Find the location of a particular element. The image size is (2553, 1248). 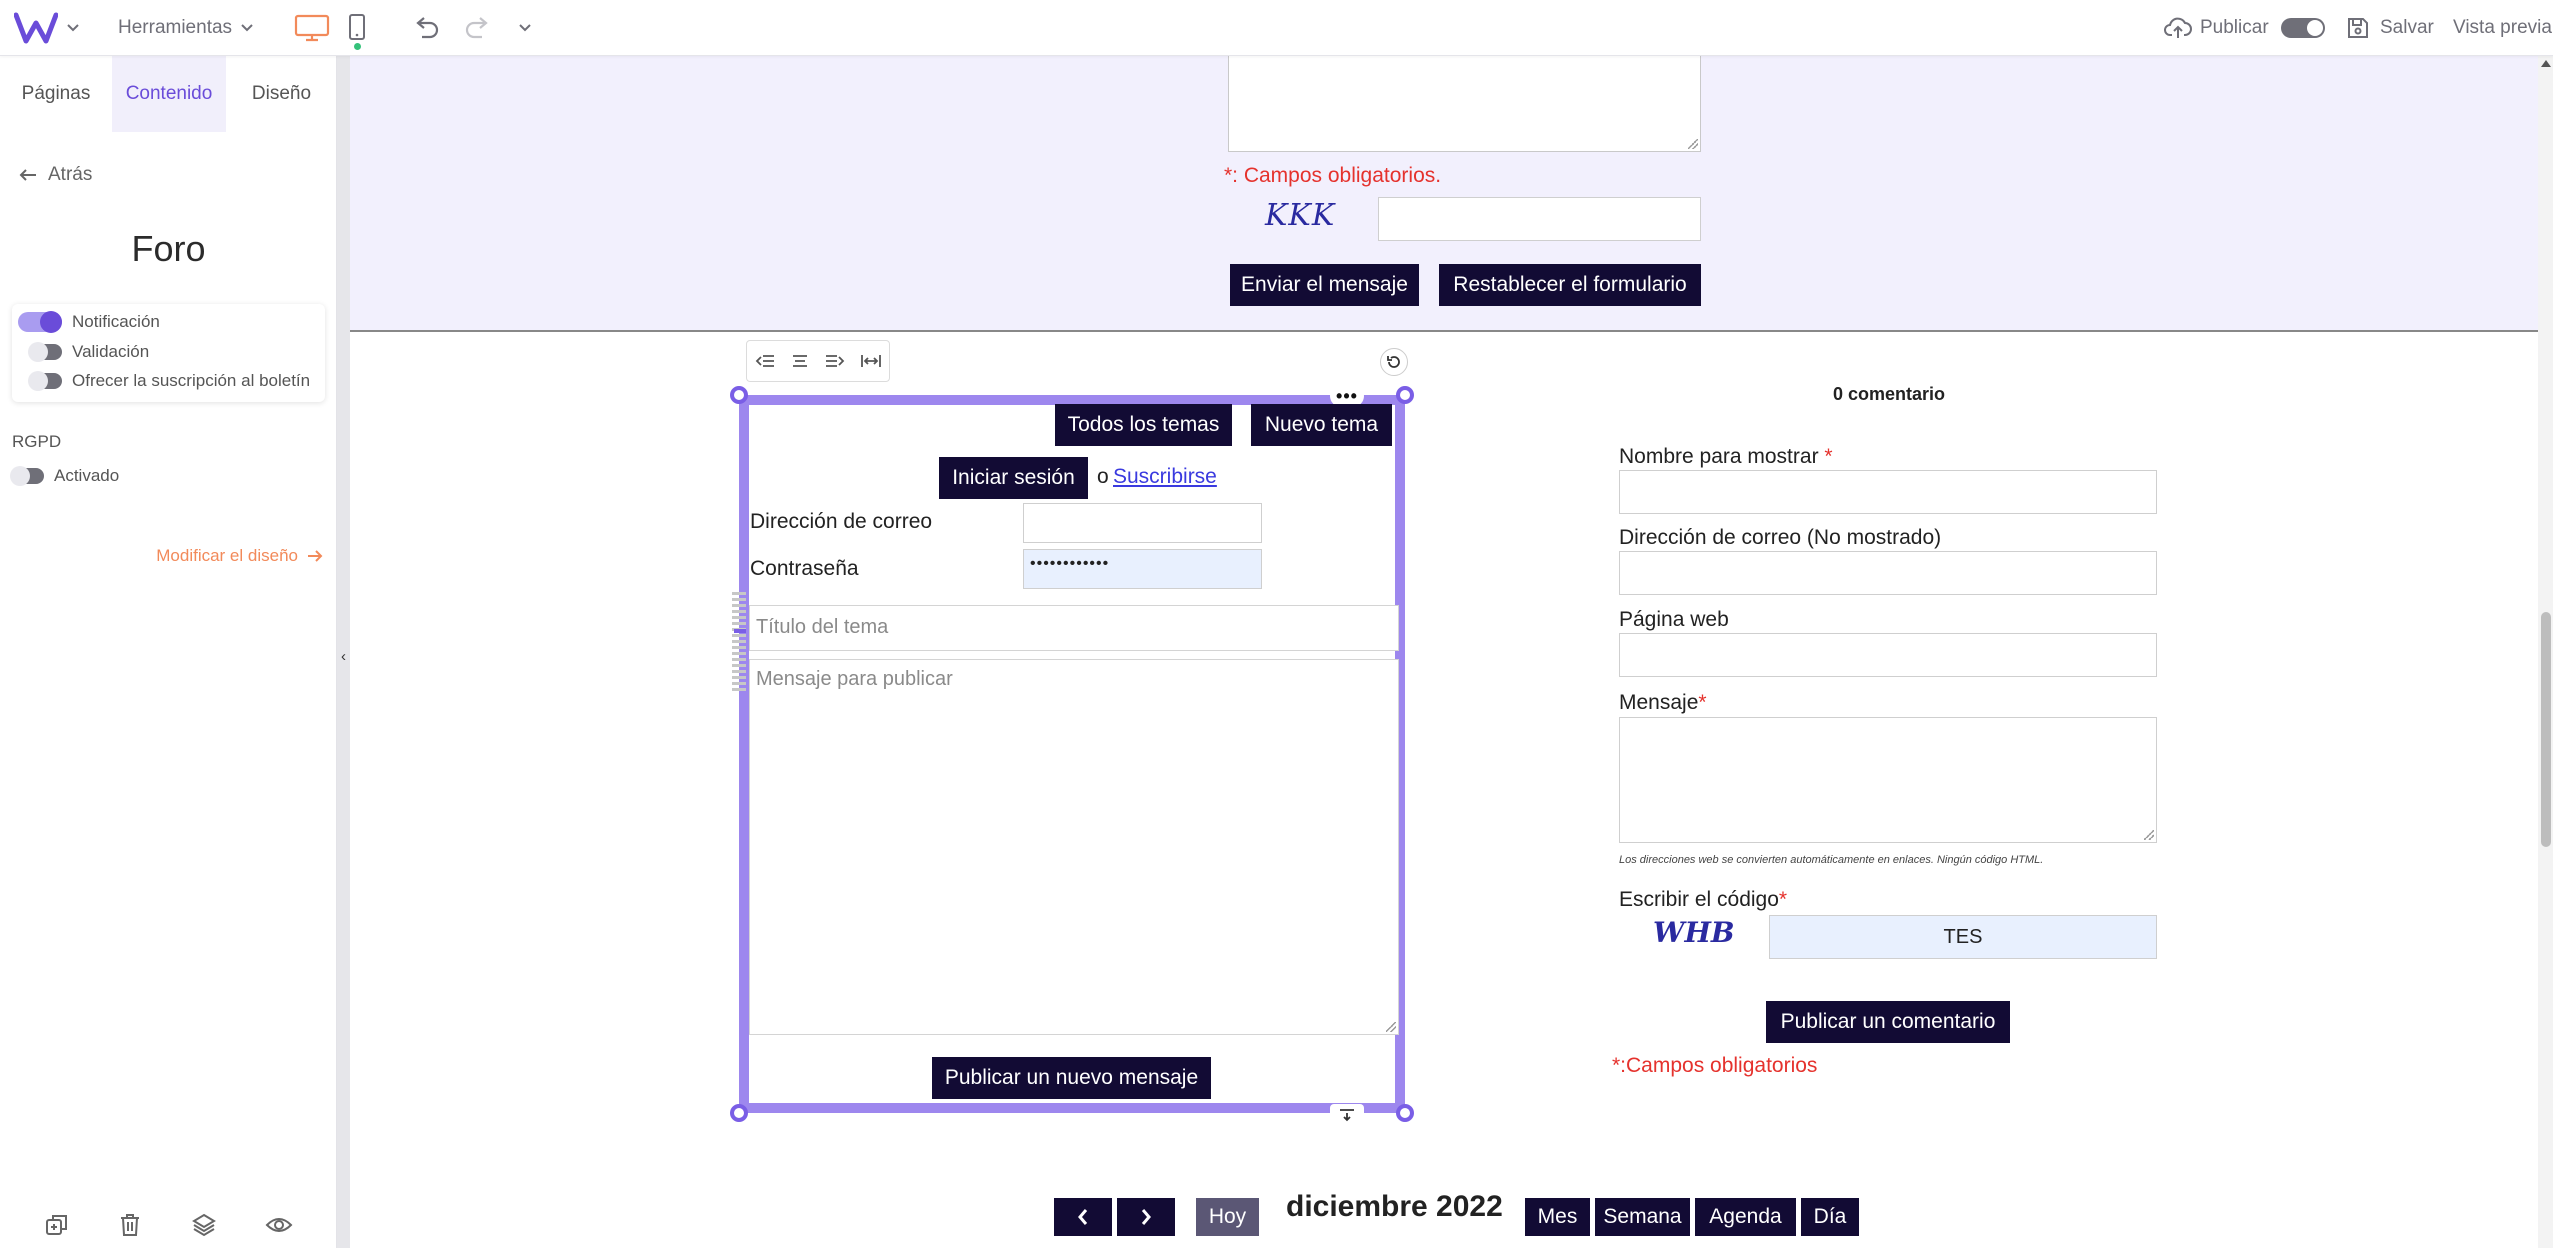

calendar-today-button: Hoy is located at coordinates (1227, 1217).